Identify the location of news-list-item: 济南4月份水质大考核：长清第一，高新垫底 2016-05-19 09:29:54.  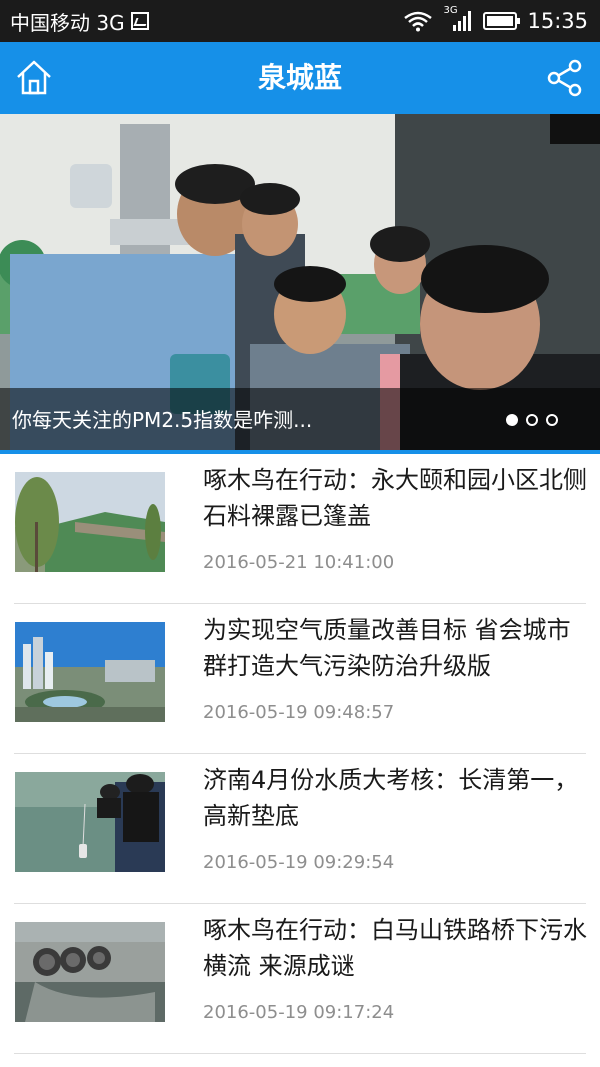
(300, 829).